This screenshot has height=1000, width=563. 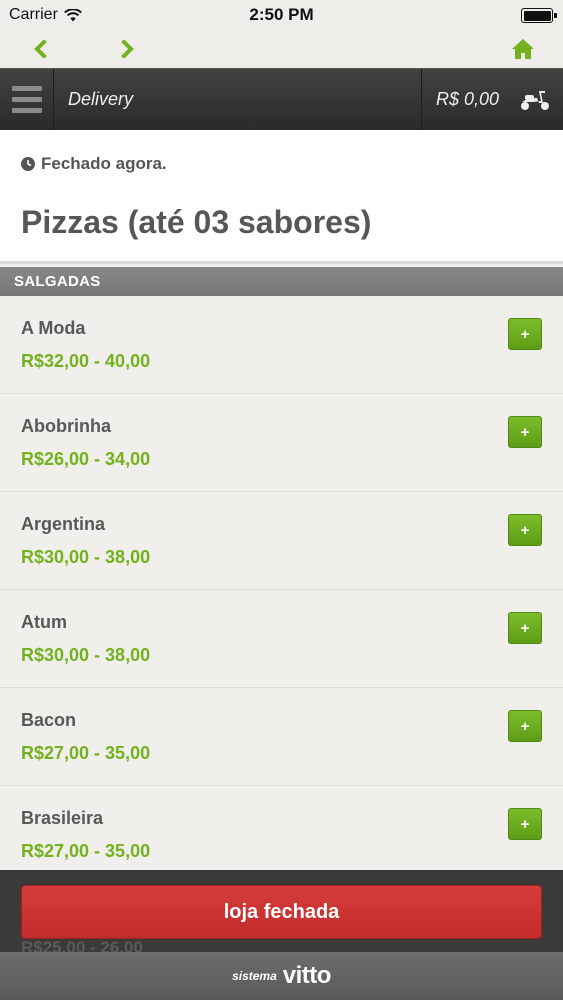 What do you see at coordinates (66, 426) in the screenshot?
I see `item-name: Abobrinha` at bounding box center [66, 426].